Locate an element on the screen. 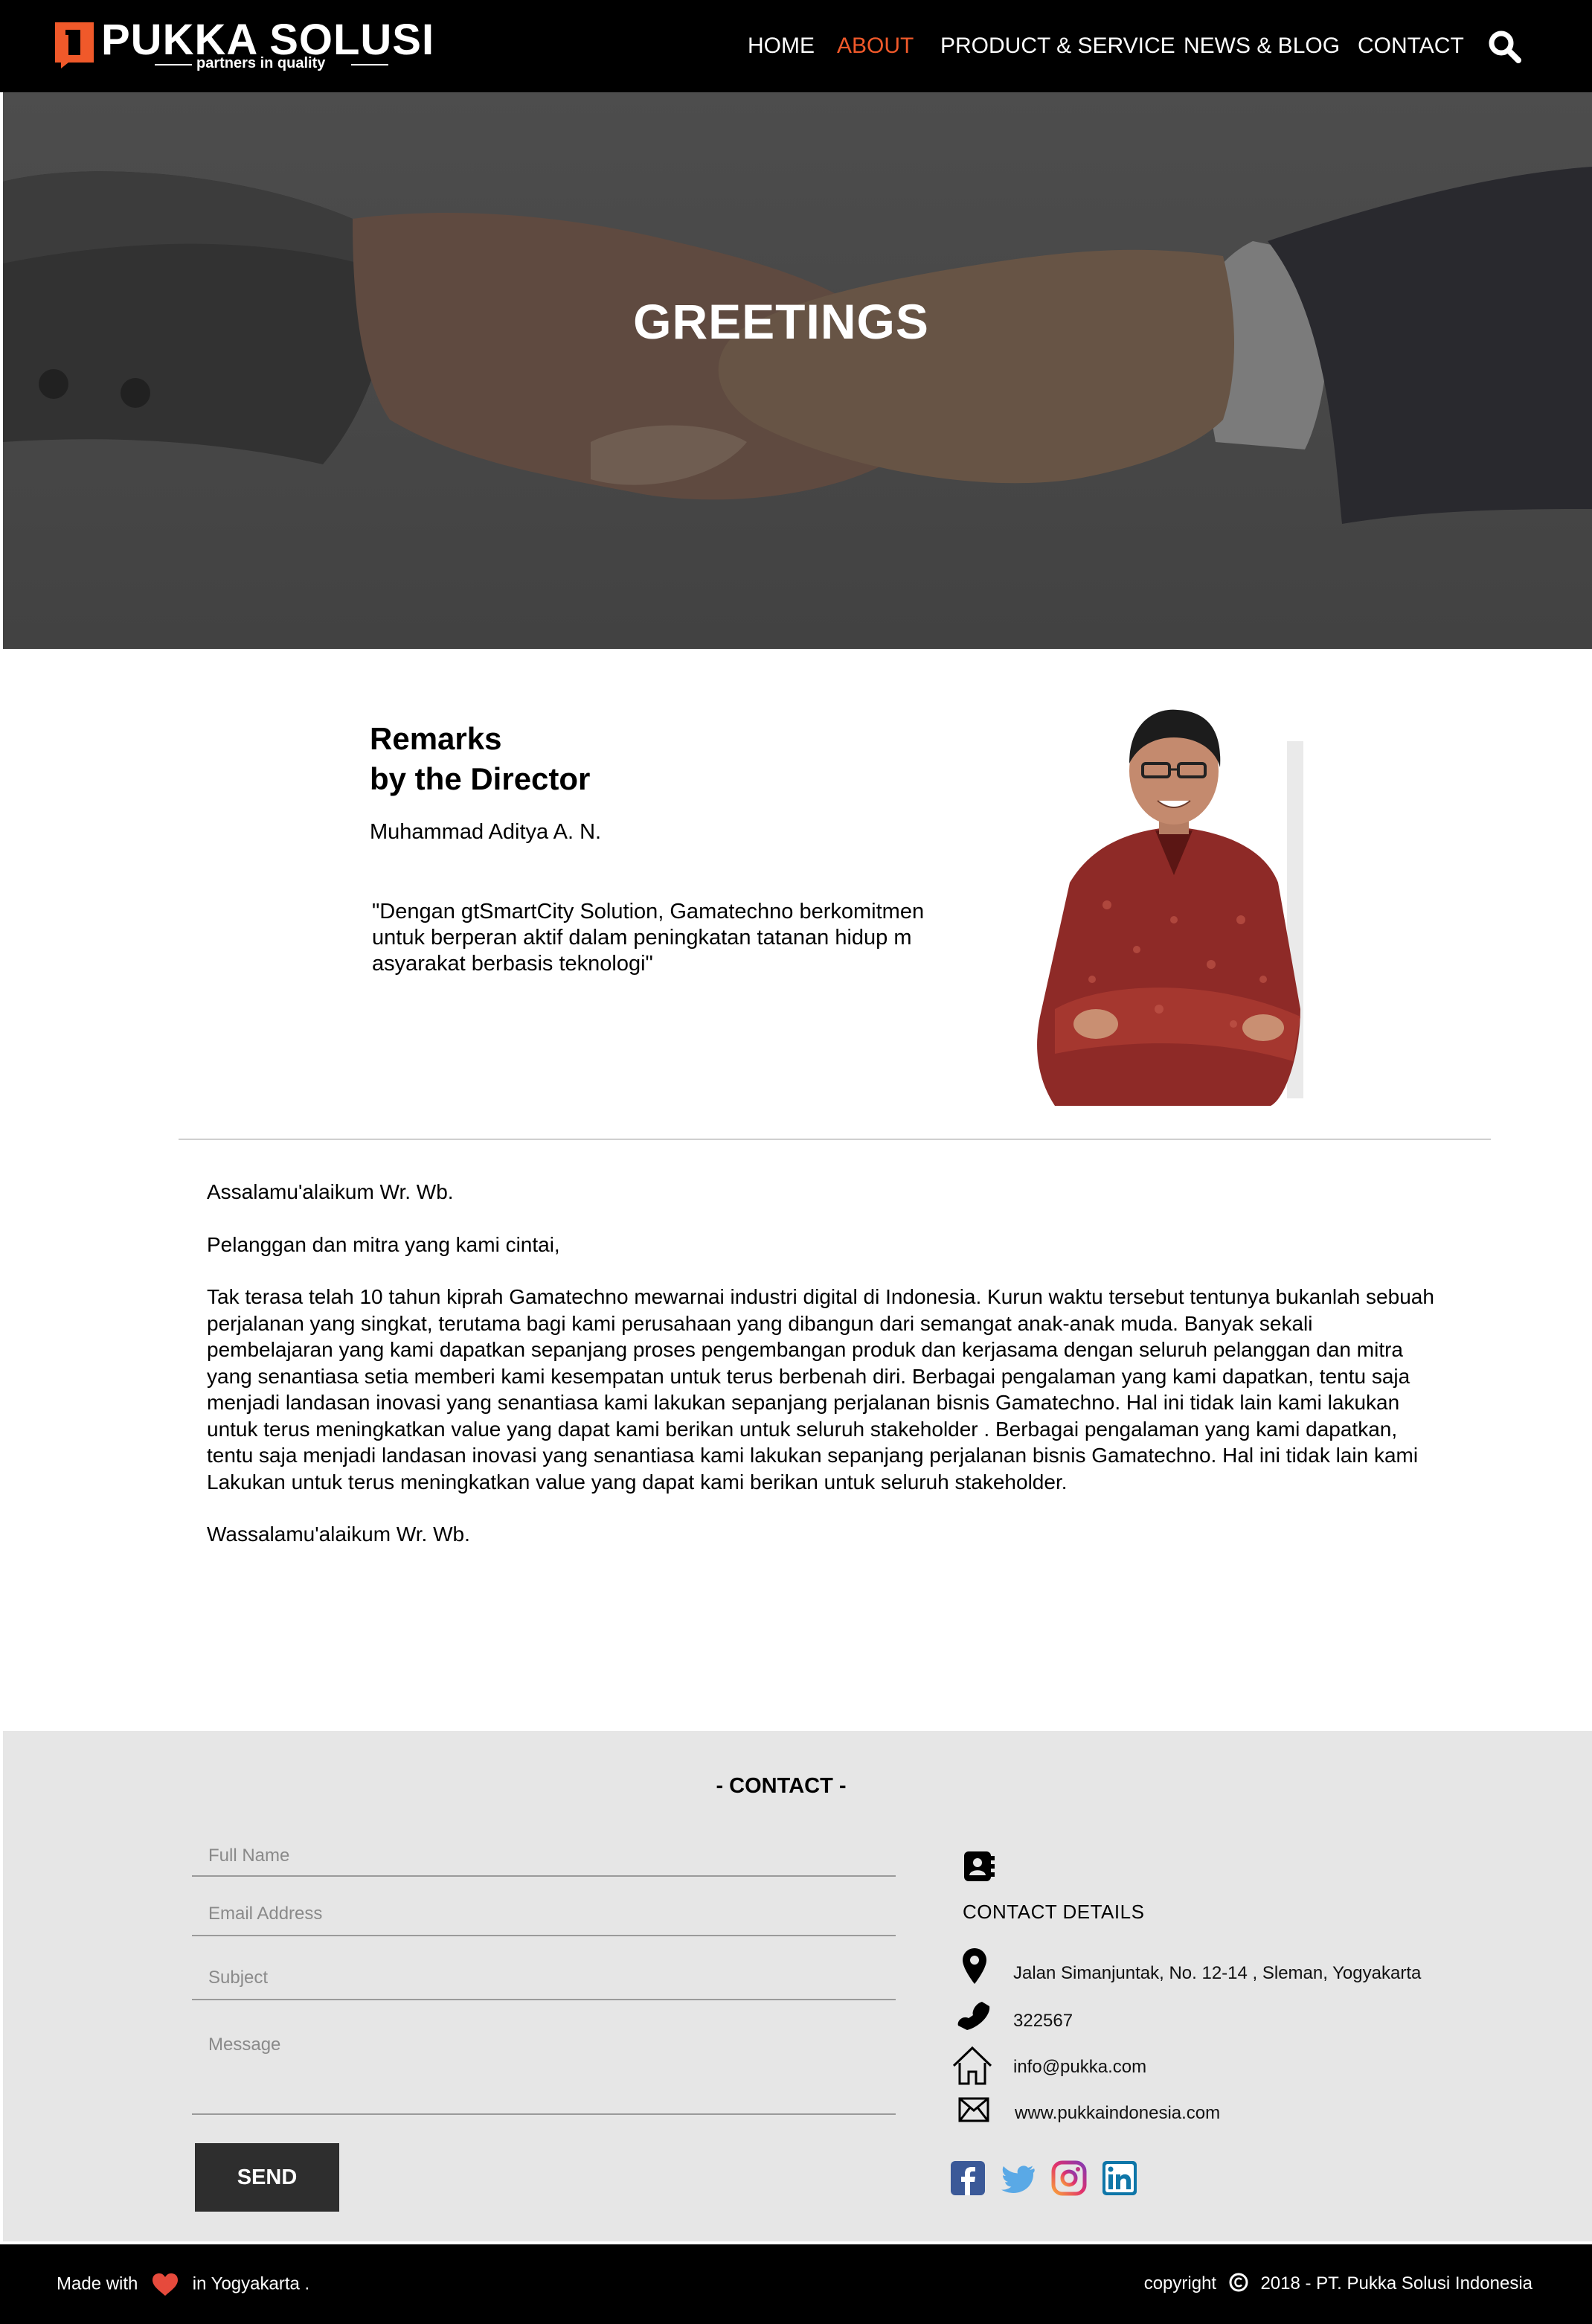 Image resolution: width=1592 pixels, height=2324 pixels. search-icon is located at coordinates (1505, 46).